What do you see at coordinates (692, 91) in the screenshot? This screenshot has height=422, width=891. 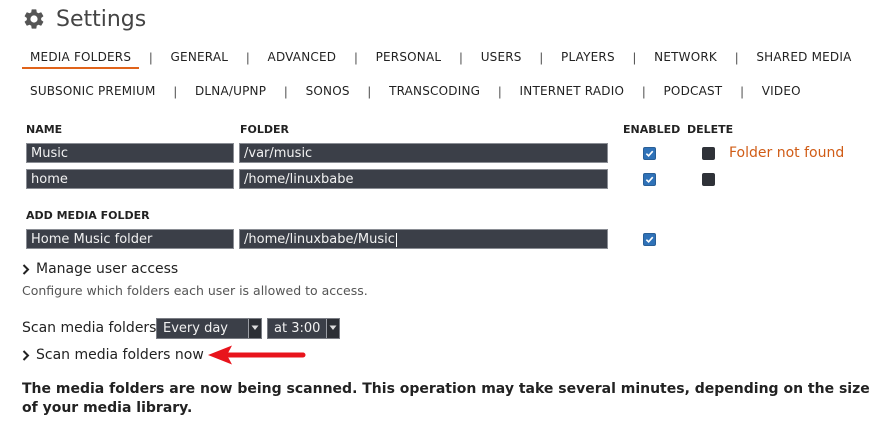 I see `tab-podcast: PODCAST` at bounding box center [692, 91].